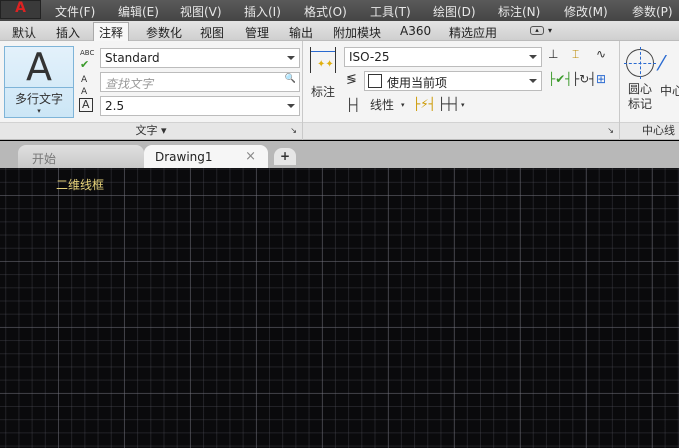 Image resolution: width=679 pixels, height=448 pixels. I want to click on menu-parametric: 参数(P), so click(652, 11).